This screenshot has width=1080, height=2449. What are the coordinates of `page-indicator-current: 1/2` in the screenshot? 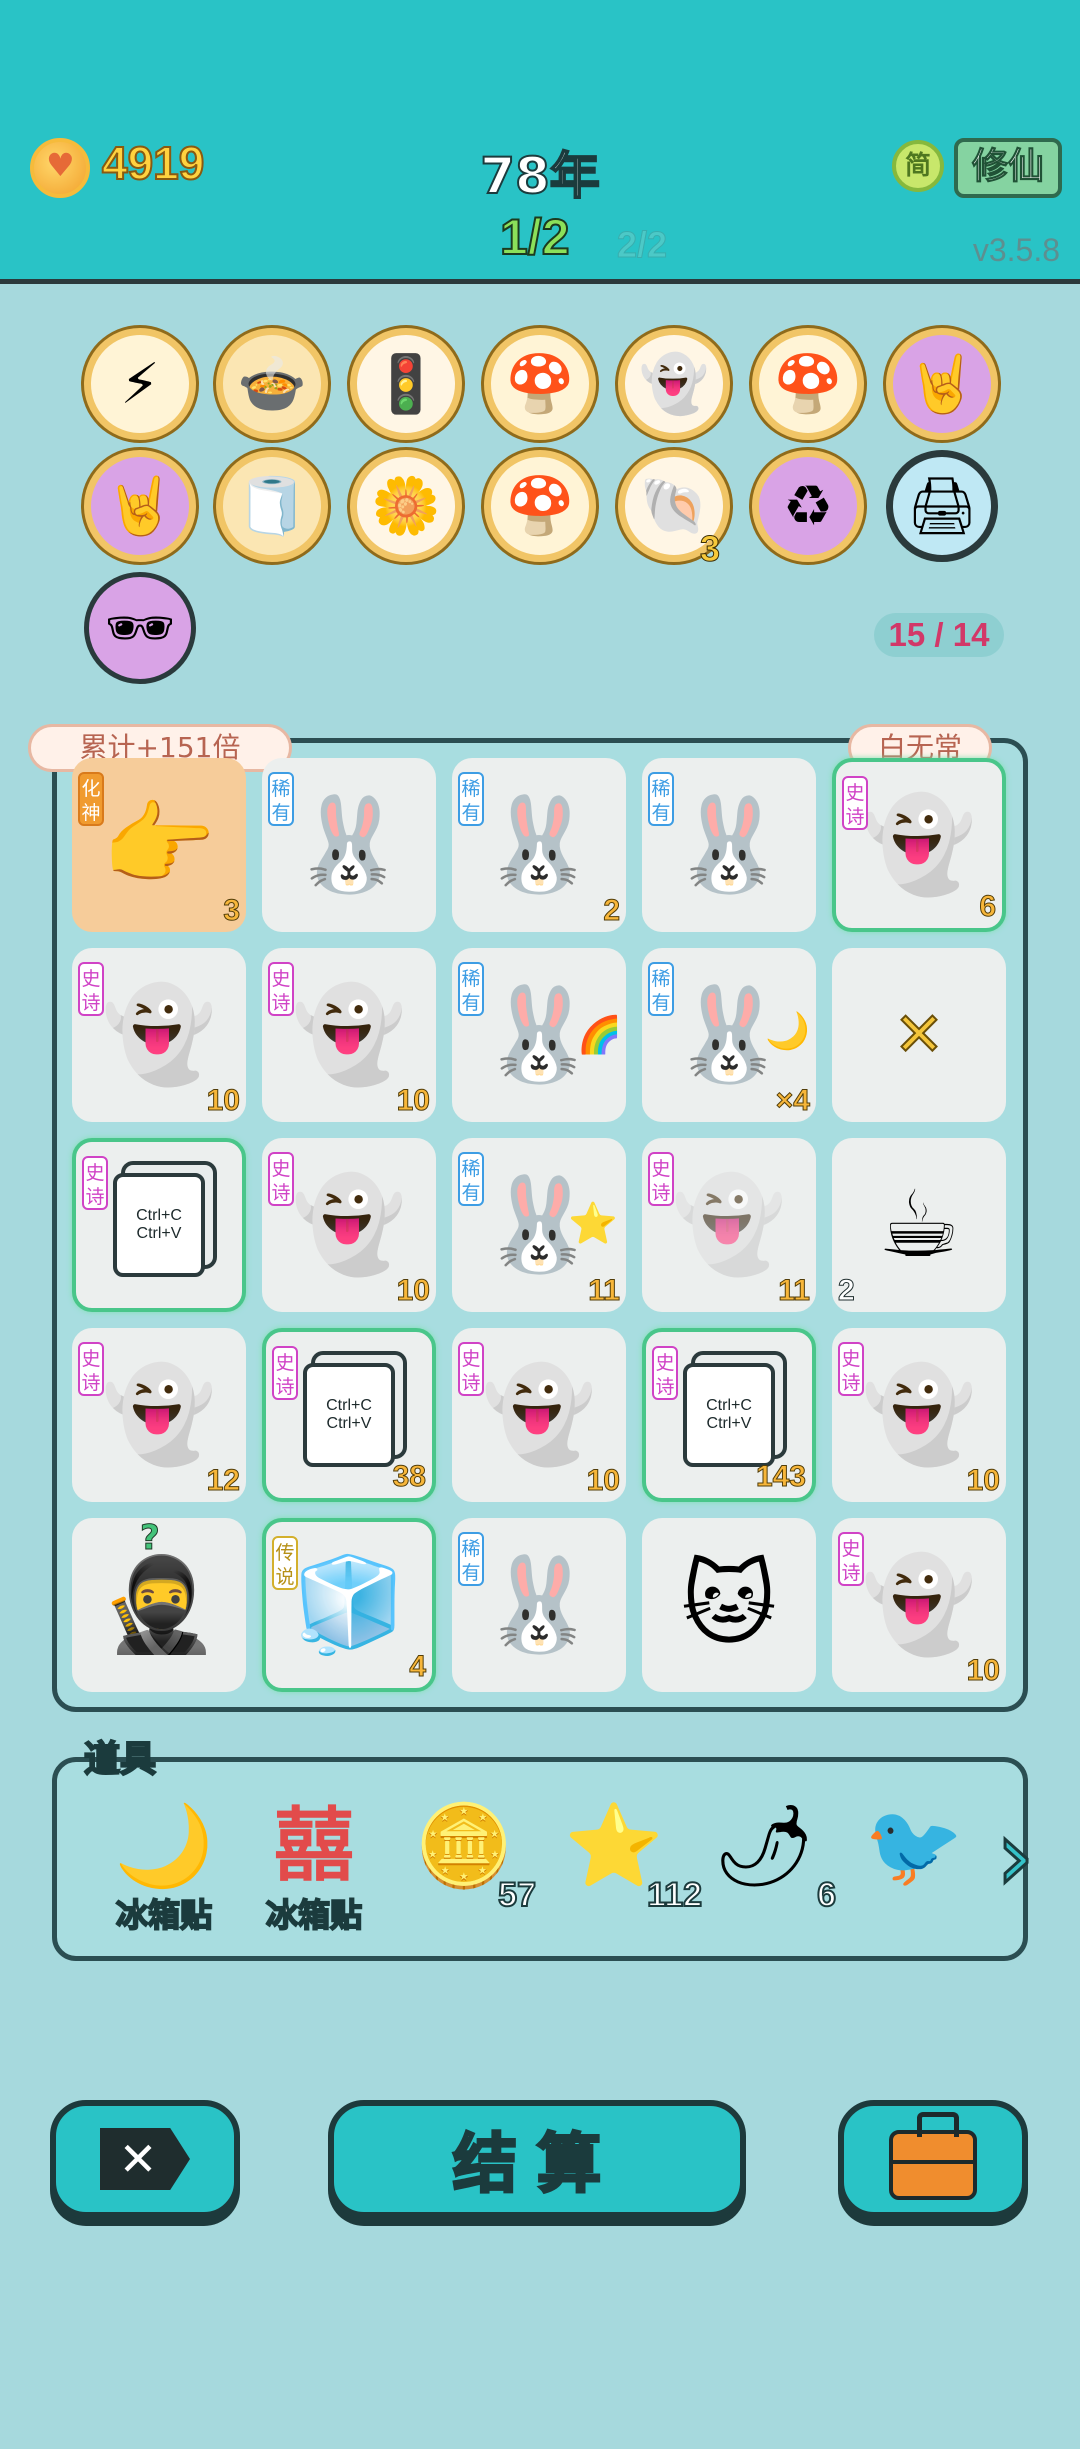 It's located at (535, 237).